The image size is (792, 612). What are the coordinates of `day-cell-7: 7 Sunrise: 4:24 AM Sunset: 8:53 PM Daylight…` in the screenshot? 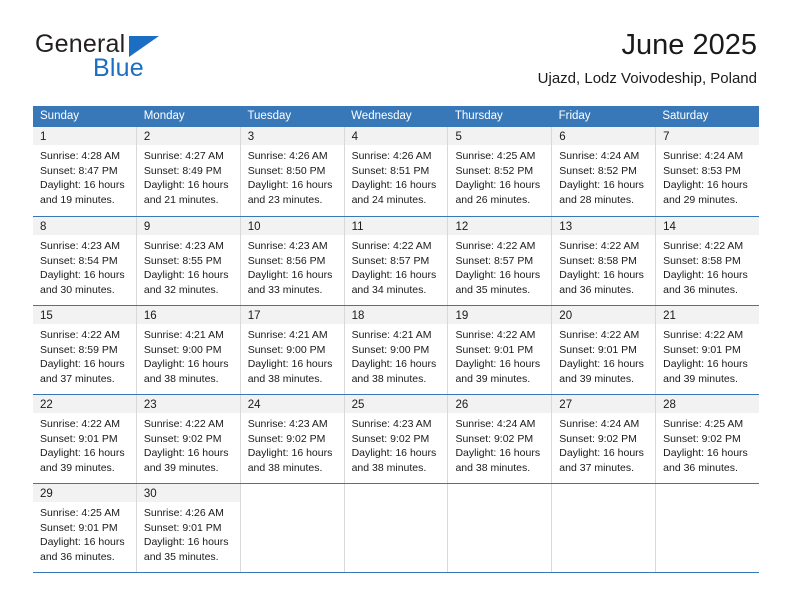 It's located at (708, 171).